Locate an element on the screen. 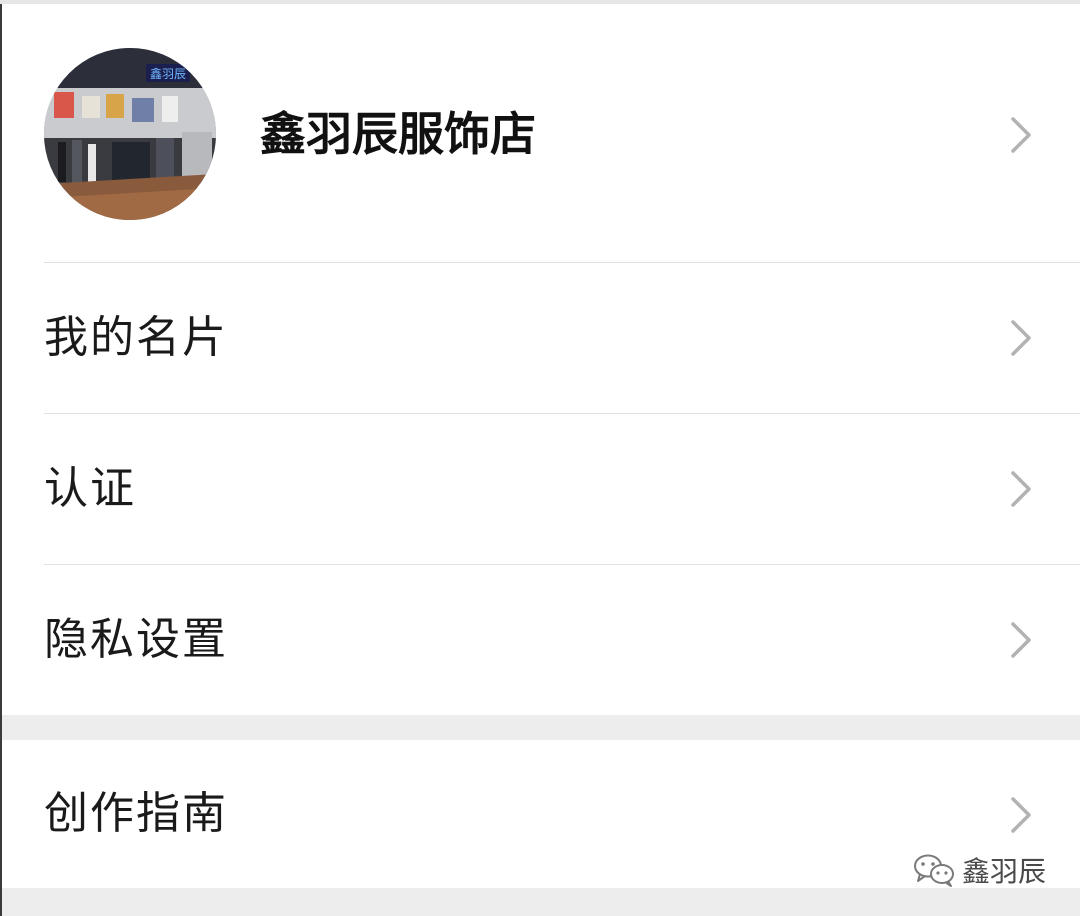 Image resolution: width=1080 pixels, height=916 pixels. menu-item-label: 认证 is located at coordinates (90, 488).